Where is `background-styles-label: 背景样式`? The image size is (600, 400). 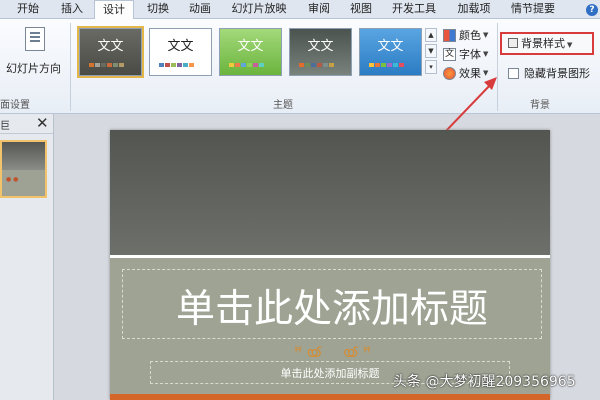
background-styles-label: 背景样式 is located at coordinates (543, 43).